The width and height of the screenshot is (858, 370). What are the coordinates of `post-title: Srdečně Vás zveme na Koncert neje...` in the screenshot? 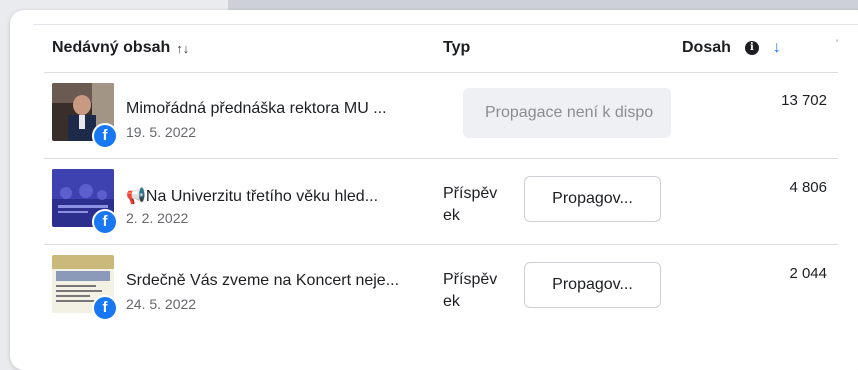 It's located at (262, 281).